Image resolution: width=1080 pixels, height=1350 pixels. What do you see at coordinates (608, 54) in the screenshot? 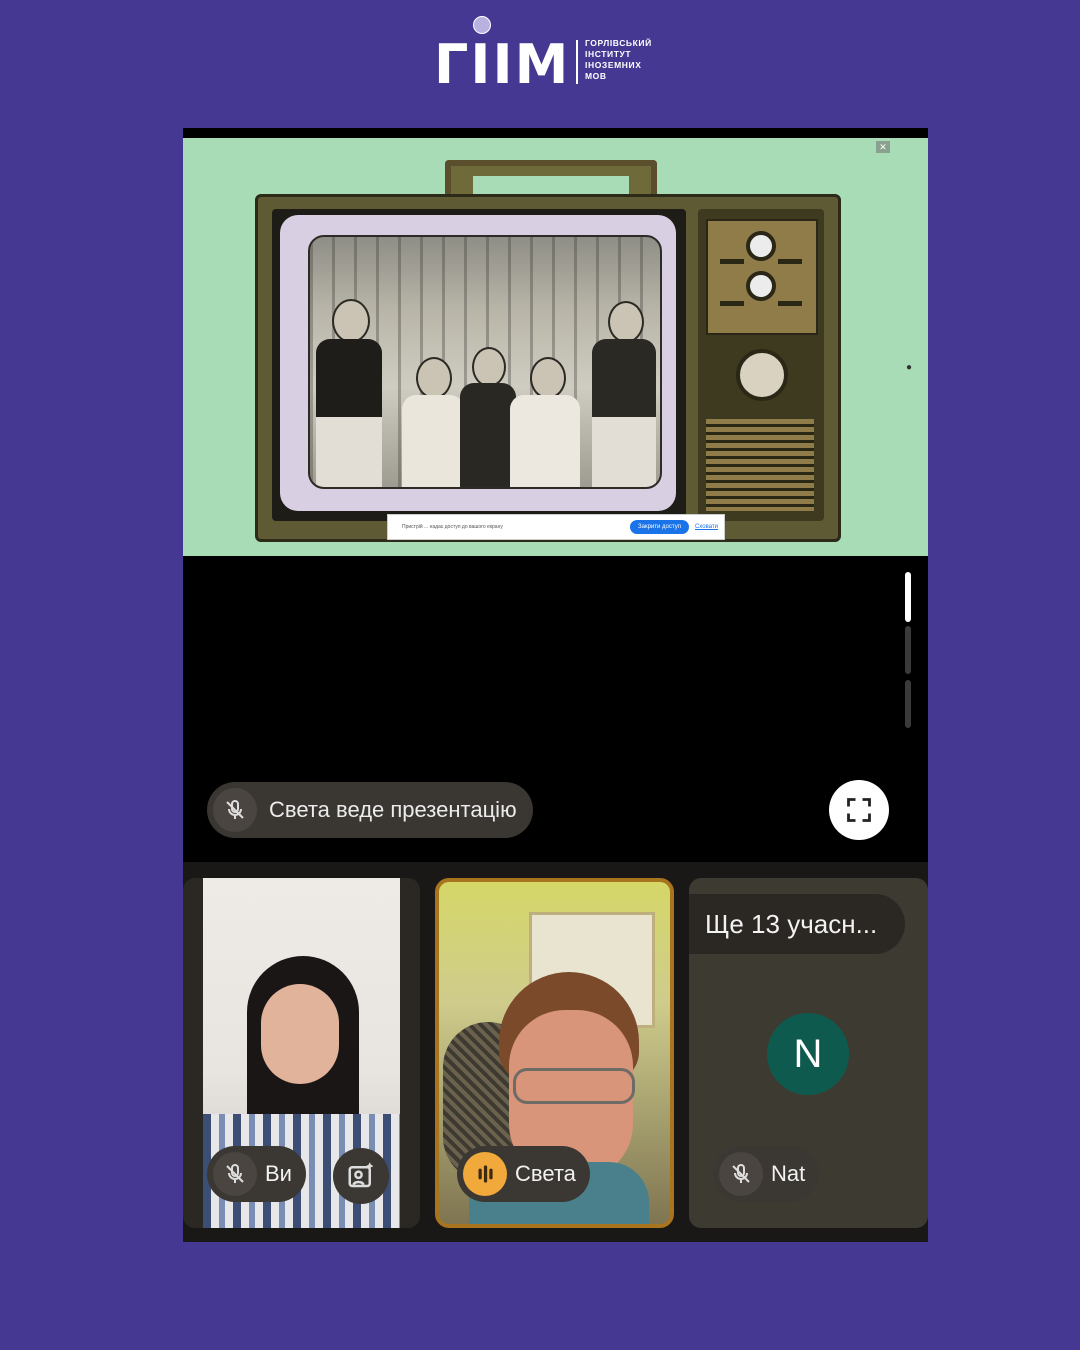
I see `logo-line: ІНСТИТУТ` at bounding box center [608, 54].